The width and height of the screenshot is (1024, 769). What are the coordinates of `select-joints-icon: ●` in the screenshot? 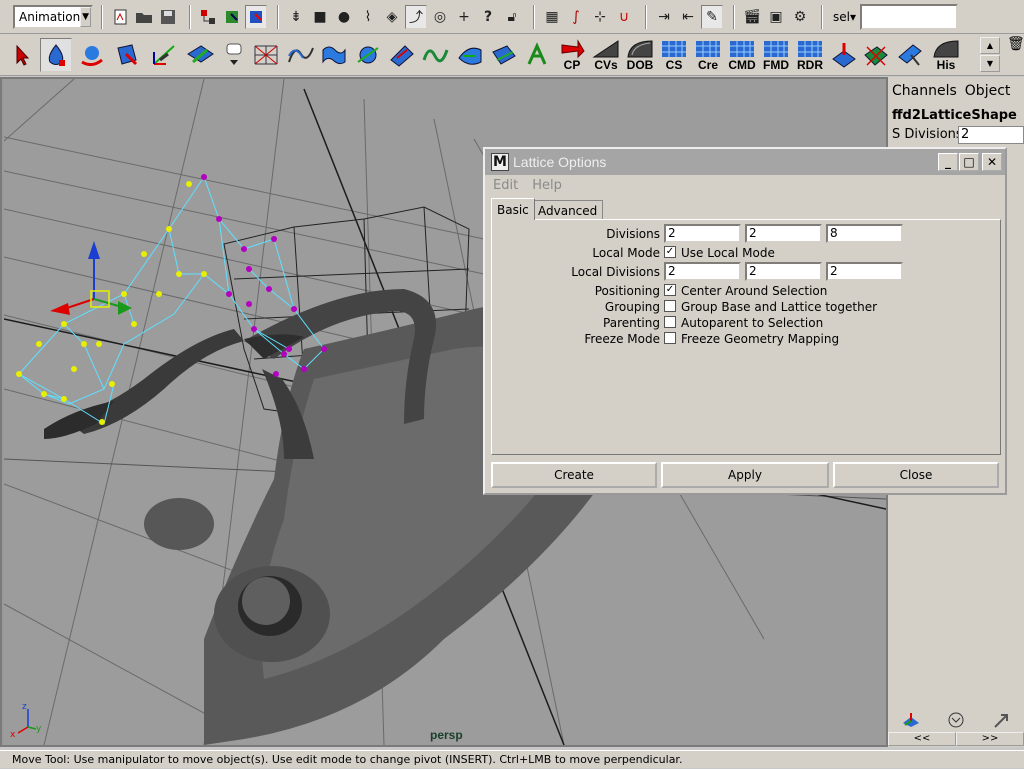 It's located at (344, 17).